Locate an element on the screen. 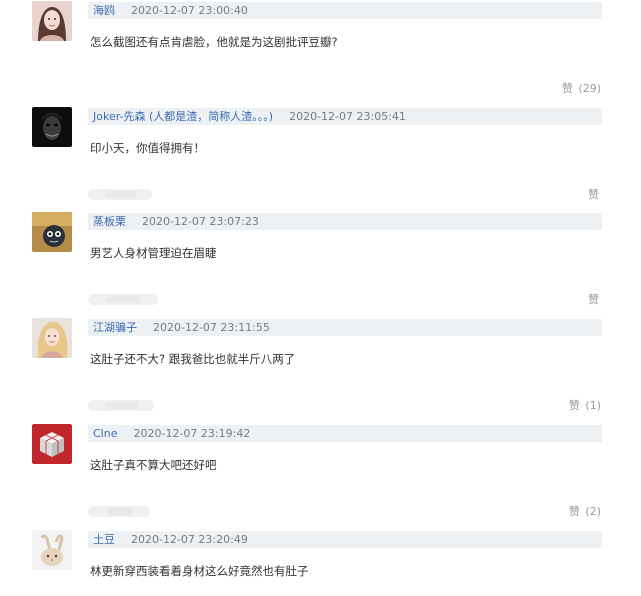 The image size is (641, 596). like-button: 赞 (2) is located at coordinates (585, 511).